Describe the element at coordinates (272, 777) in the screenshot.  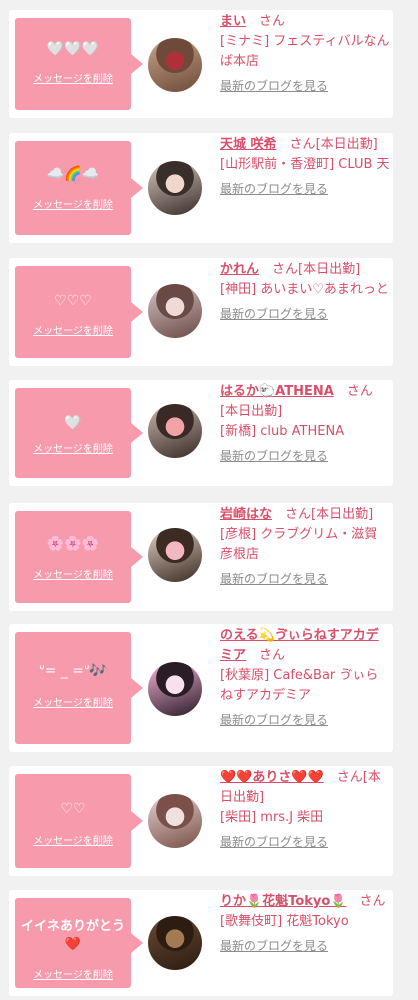
I see `cast-name-link: ❤️❤️ありさ❤️❤️` at that location.